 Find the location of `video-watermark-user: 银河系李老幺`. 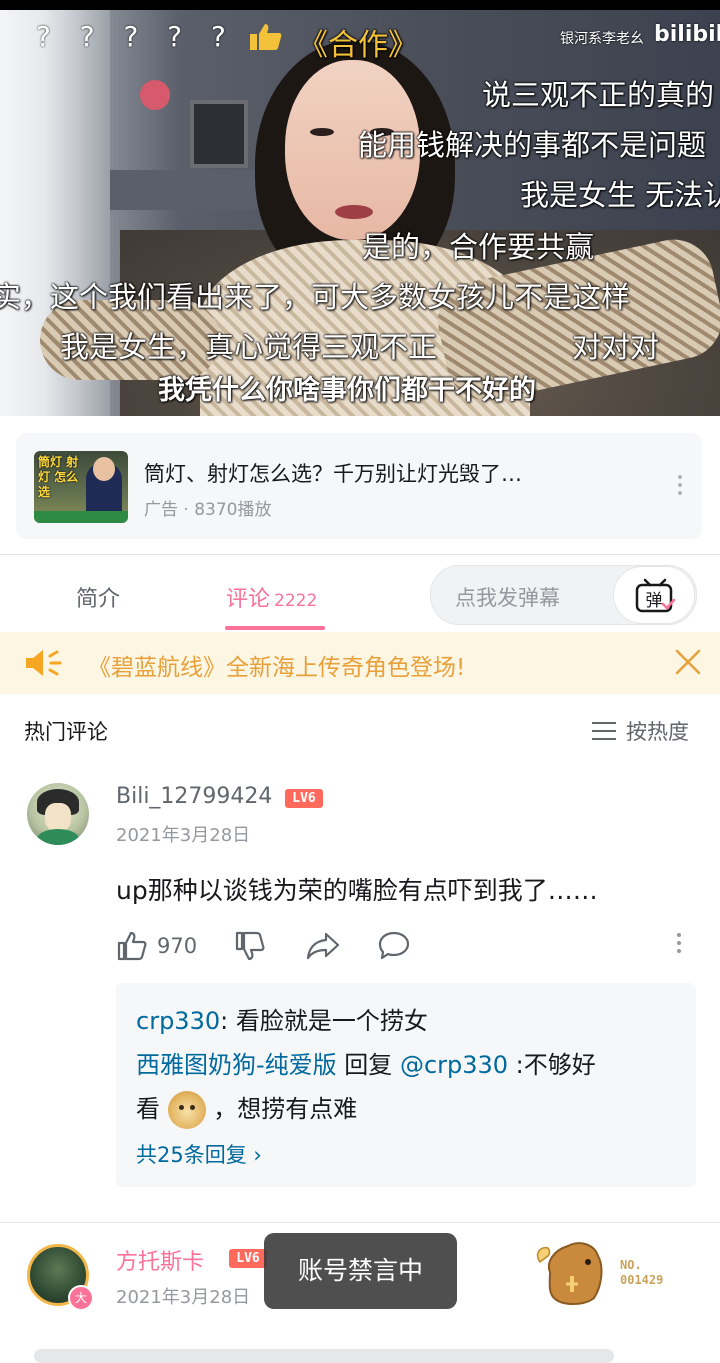

video-watermark-user: 银河系李老幺 is located at coordinates (602, 39).